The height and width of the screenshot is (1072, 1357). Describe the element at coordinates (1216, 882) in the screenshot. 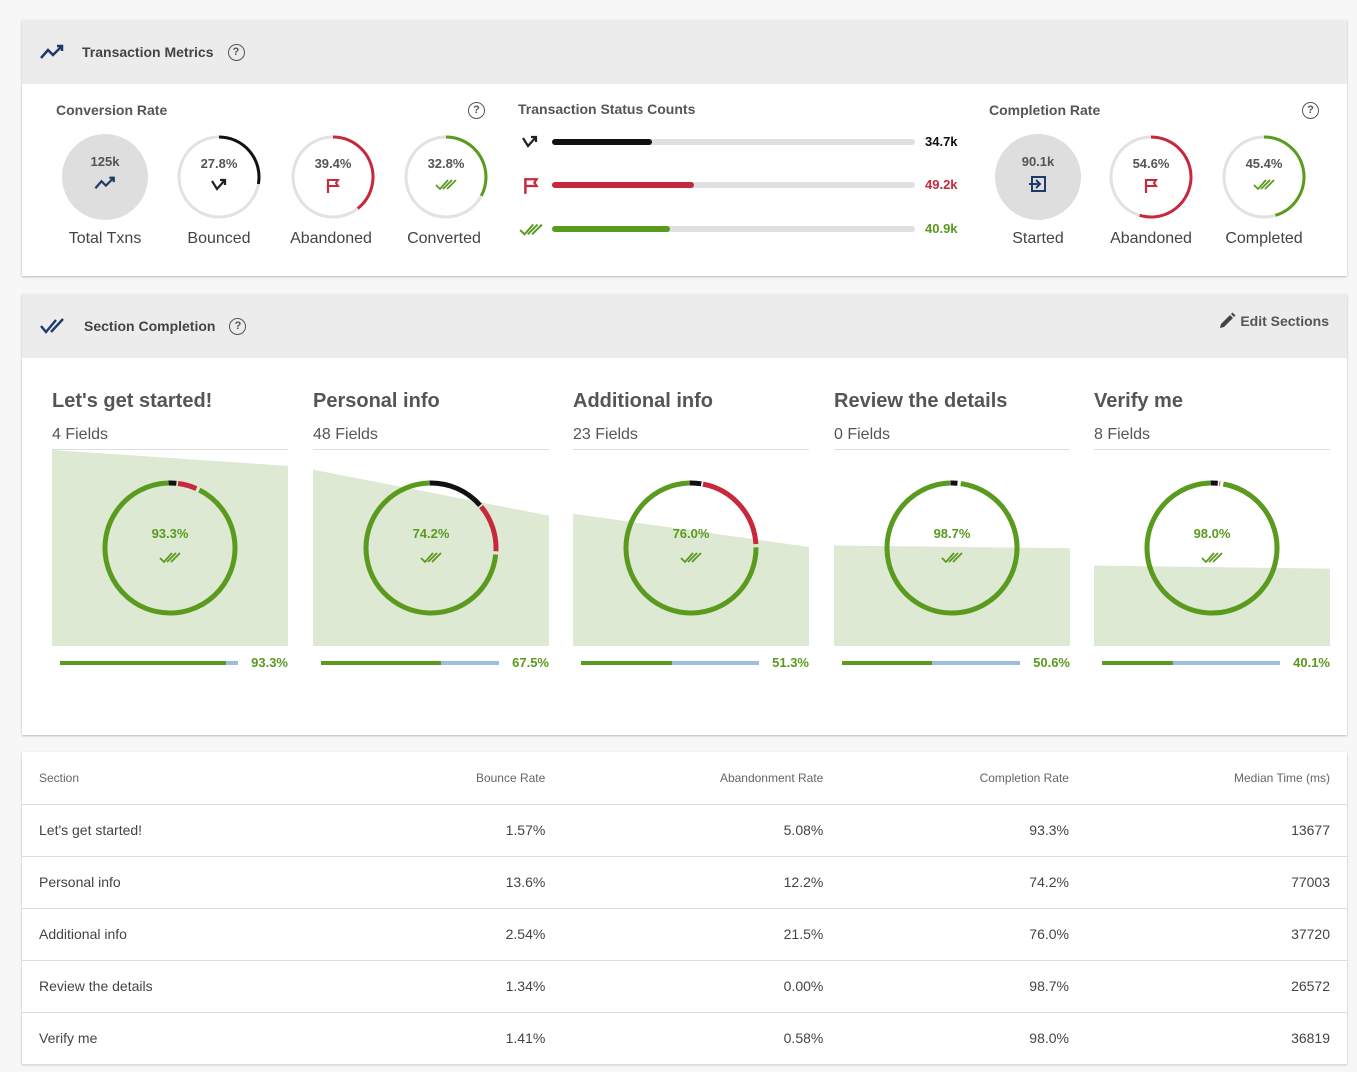

I see `table-cell: 77003` at that location.